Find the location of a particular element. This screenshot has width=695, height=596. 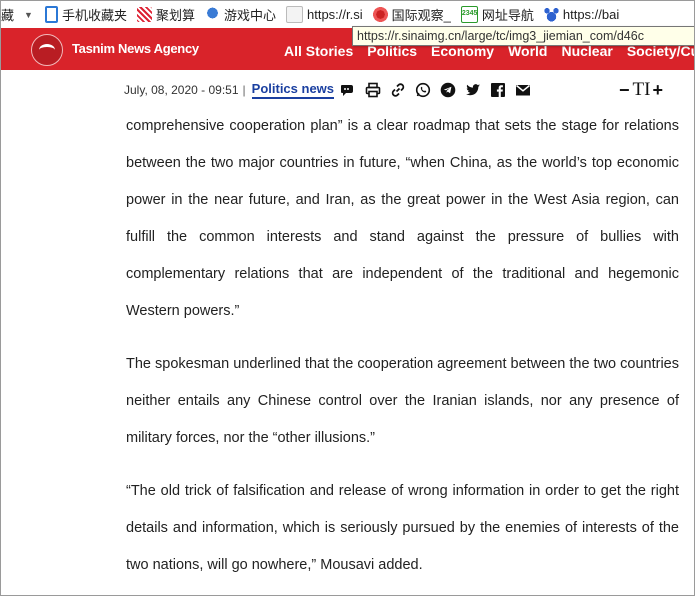

telegram-icon is located at coordinates (448, 90).